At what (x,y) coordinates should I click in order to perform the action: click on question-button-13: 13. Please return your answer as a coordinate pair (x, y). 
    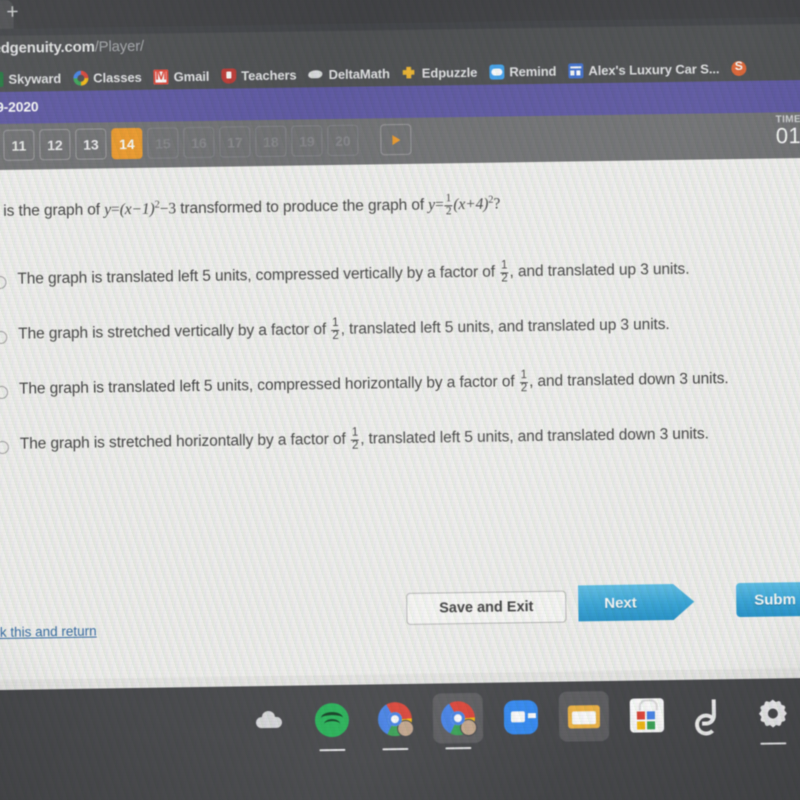
    Looking at the image, I should click on (91, 144).